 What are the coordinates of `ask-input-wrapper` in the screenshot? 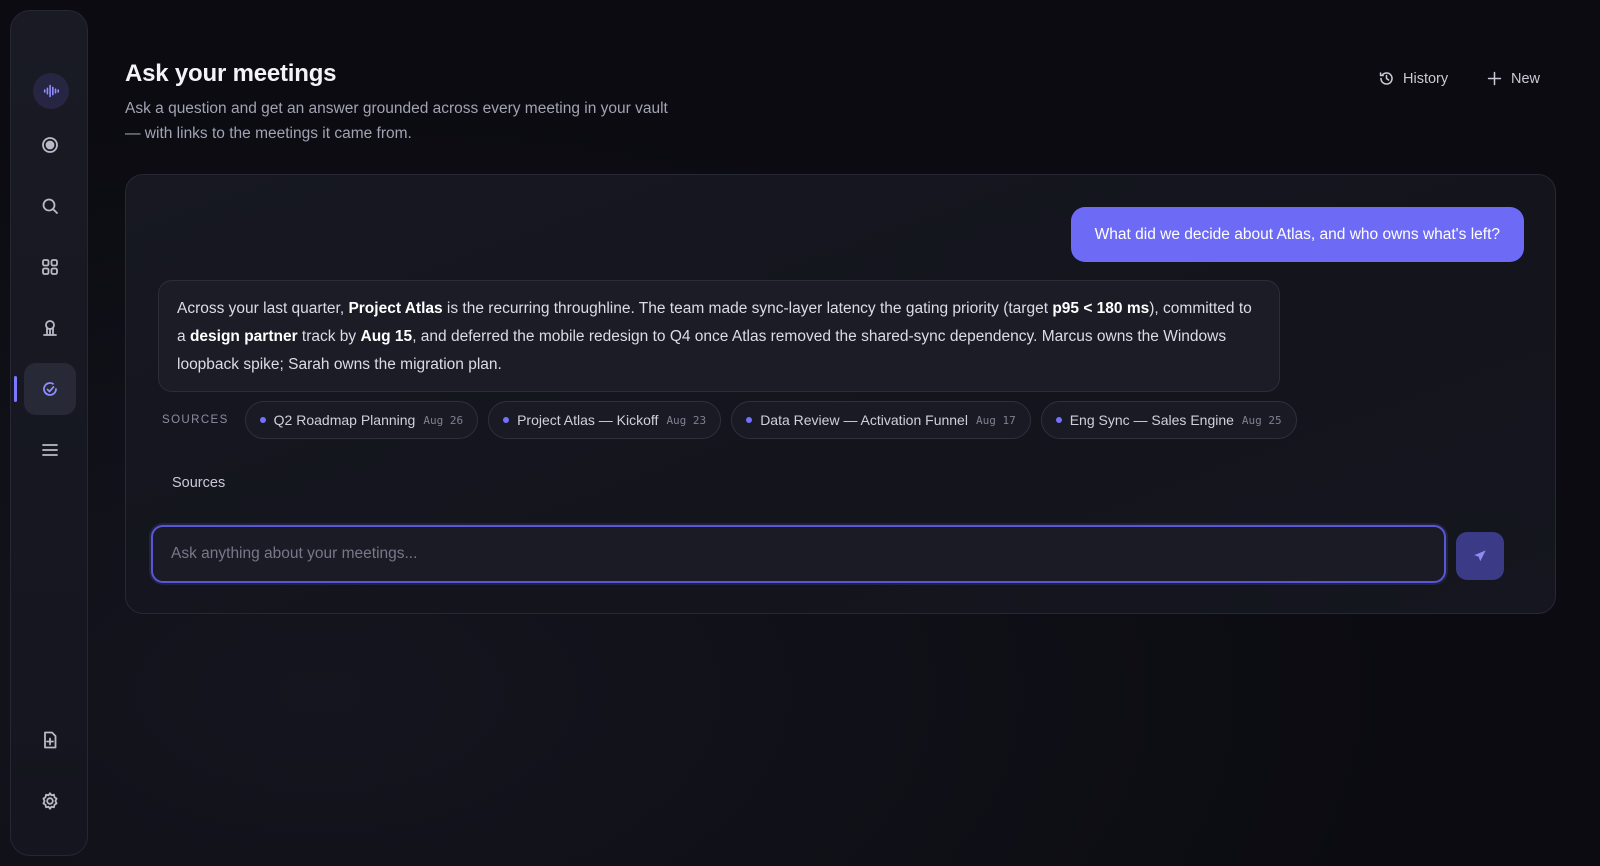 It's located at (798, 554).